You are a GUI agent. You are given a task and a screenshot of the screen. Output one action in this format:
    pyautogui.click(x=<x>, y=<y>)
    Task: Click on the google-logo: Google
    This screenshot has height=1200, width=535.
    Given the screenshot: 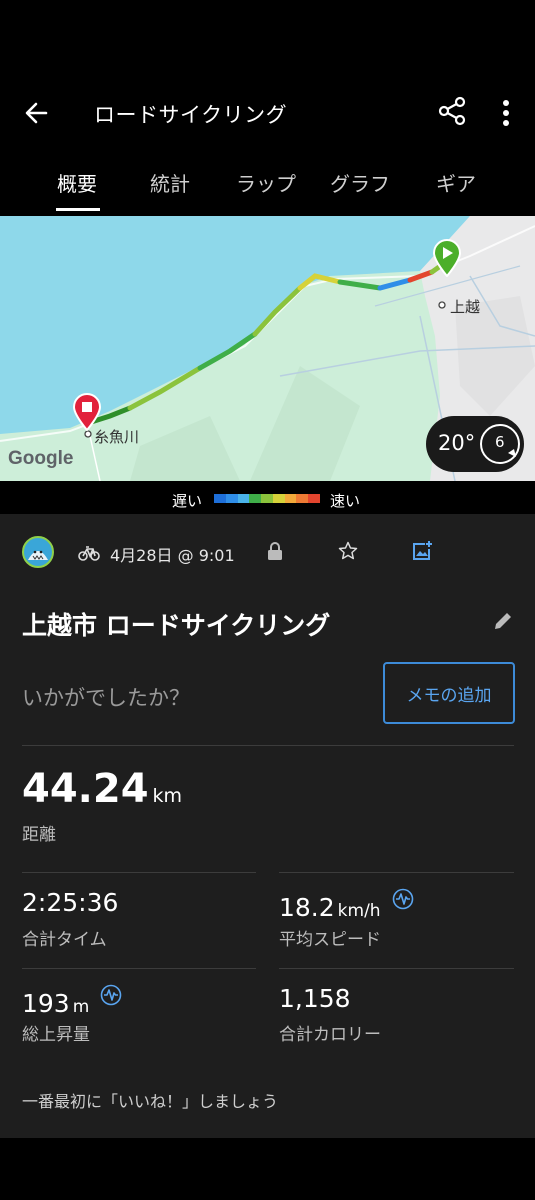 What is the action you would take?
    pyautogui.click(x=41, y=458)
    